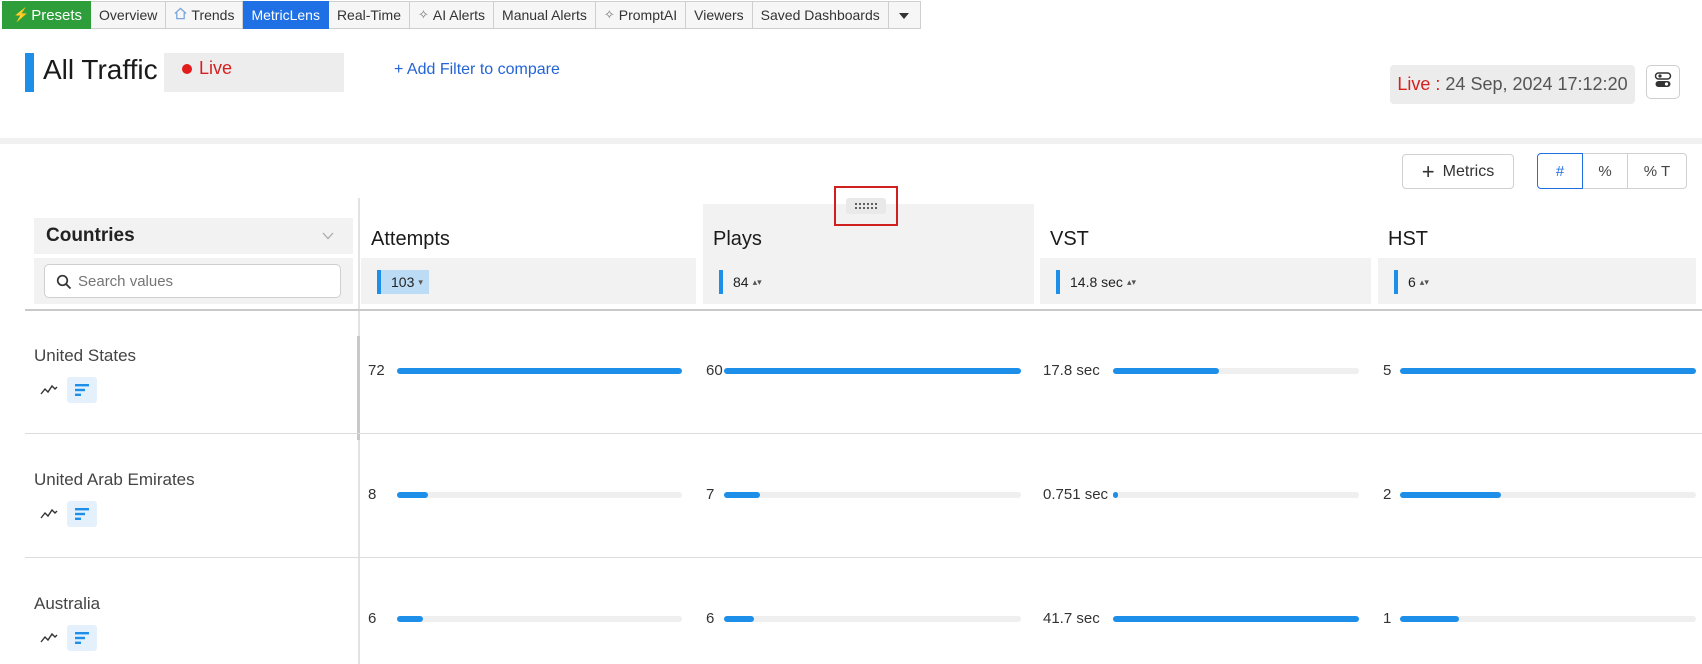 The height and width of the screenshot is (664, 1702). Describe the element at coordinates (719, 15) in the screenshot. I see `tab-viewers: Viewers` at that location.